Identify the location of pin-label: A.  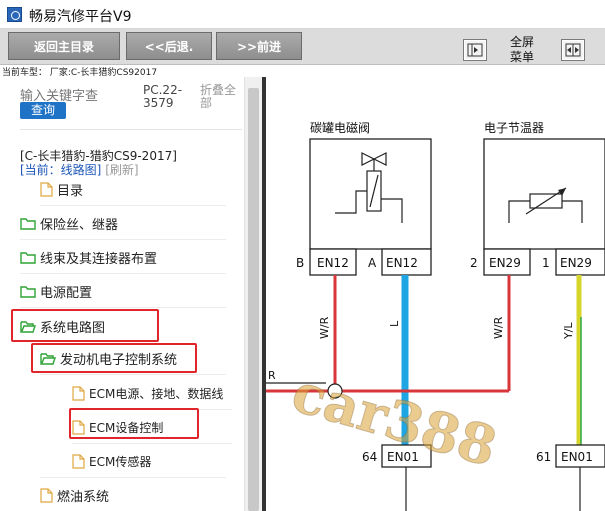
(372, 263).